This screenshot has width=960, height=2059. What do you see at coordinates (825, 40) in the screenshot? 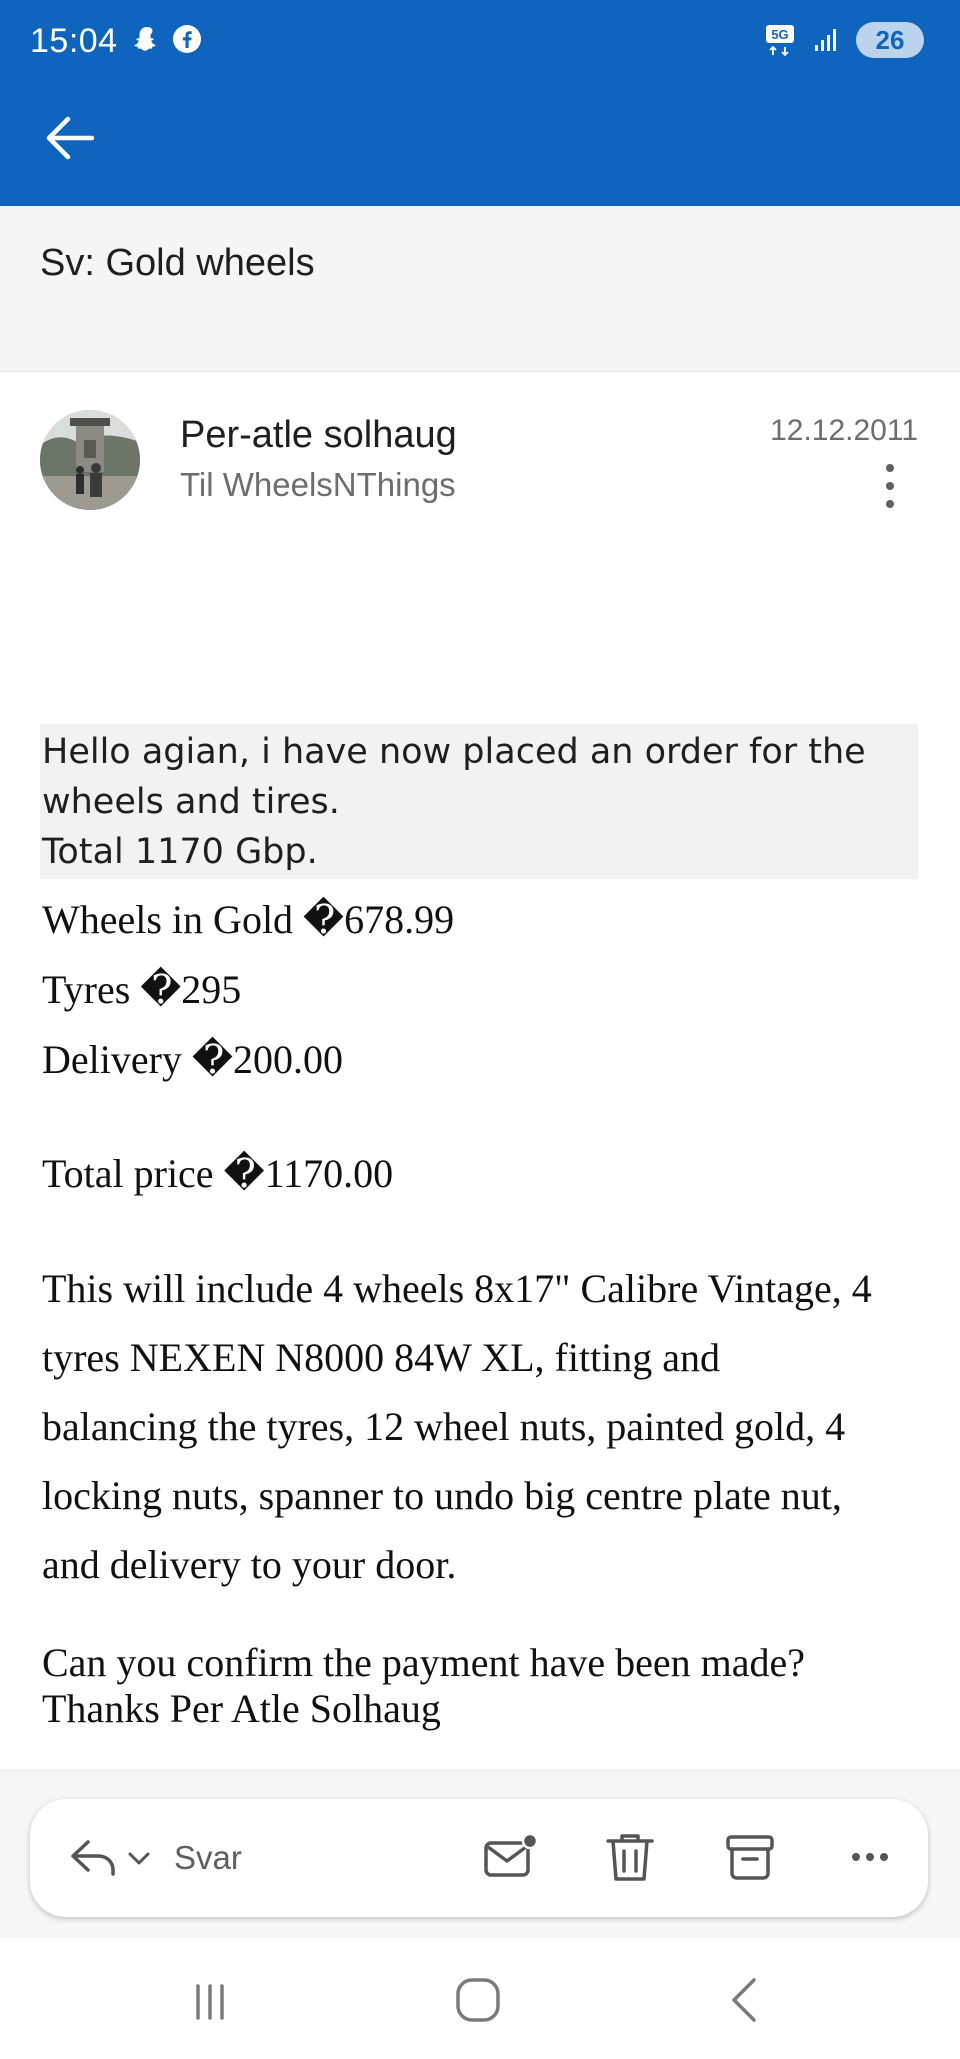
I see `signal-icon` at bounding box center [825, 40].